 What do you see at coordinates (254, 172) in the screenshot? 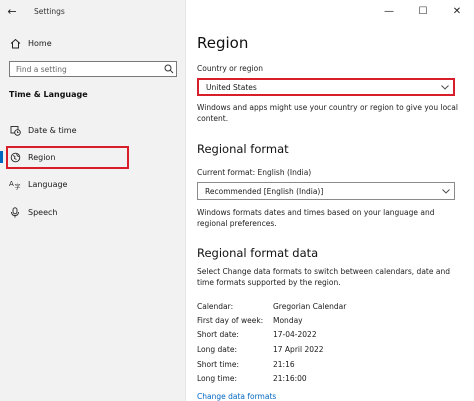
I see `current-format-label: Current format: English (India)` at bounding box center [254, 172].